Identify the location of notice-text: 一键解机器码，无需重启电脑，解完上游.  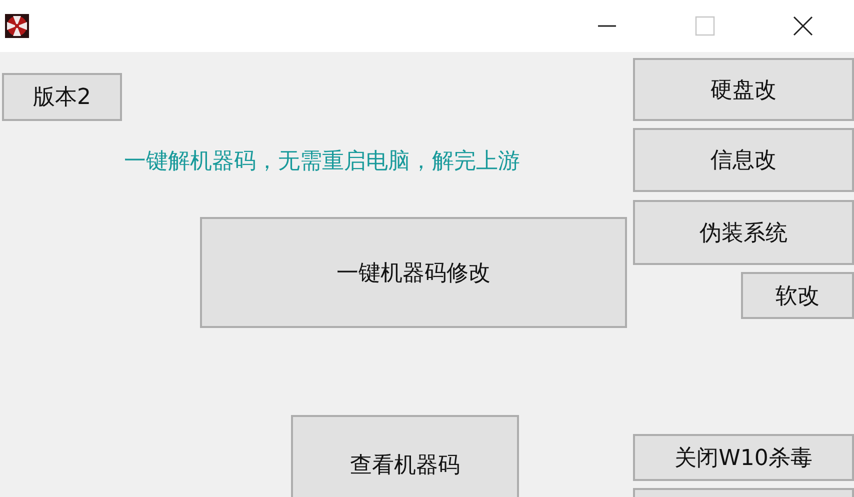
(322, 162).